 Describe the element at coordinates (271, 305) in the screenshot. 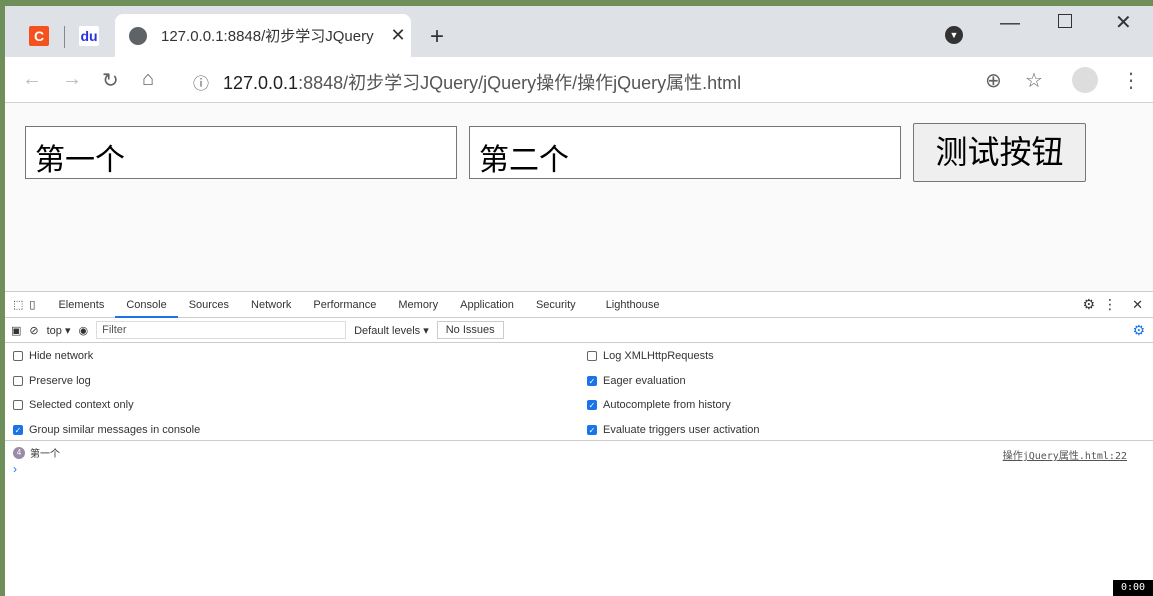

I see `tab-network: Network` at that location.